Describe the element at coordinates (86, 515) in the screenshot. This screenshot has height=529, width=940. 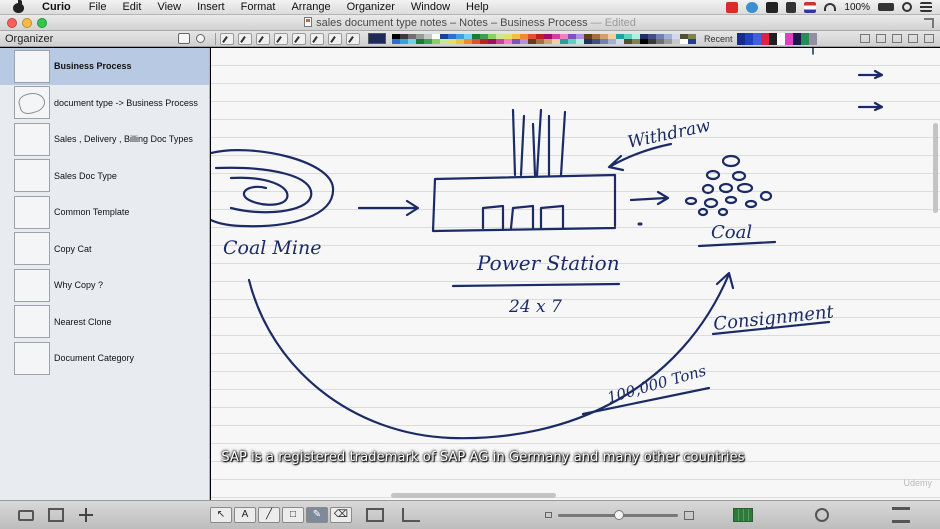
I see `add-icon` at that location.